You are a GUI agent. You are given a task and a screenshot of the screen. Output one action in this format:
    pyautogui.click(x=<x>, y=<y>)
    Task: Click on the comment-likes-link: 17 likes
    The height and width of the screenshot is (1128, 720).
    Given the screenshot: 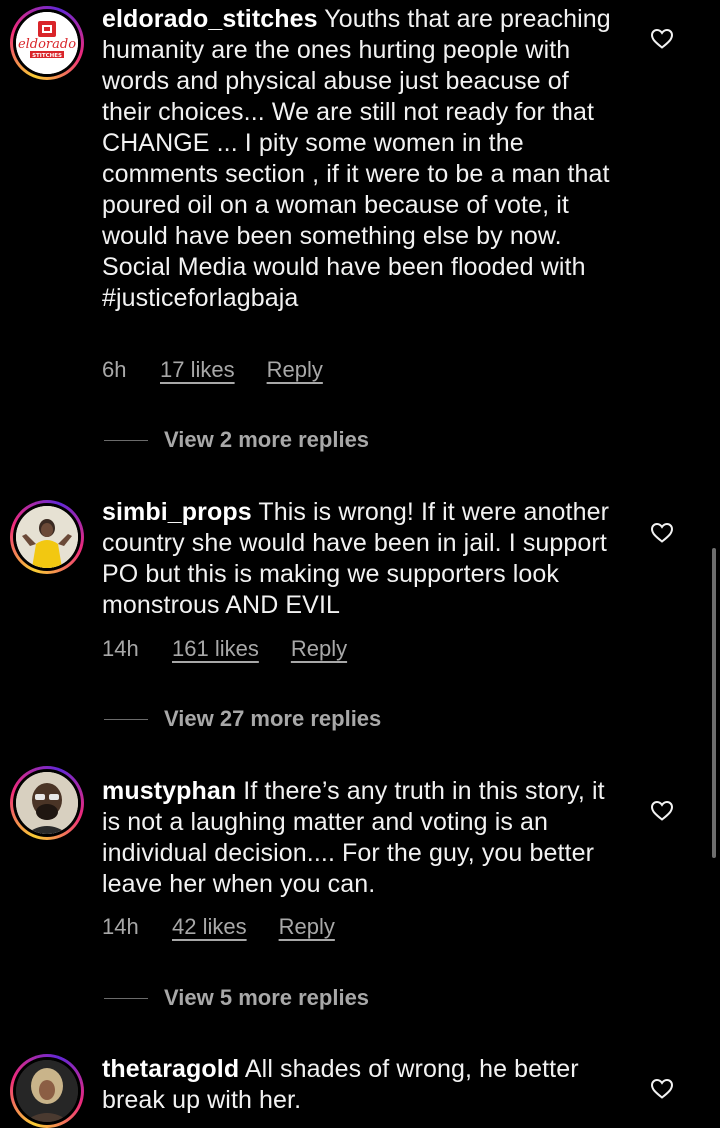 What is the action you would take?
    pyautogui.click(x=197, y=370)
    